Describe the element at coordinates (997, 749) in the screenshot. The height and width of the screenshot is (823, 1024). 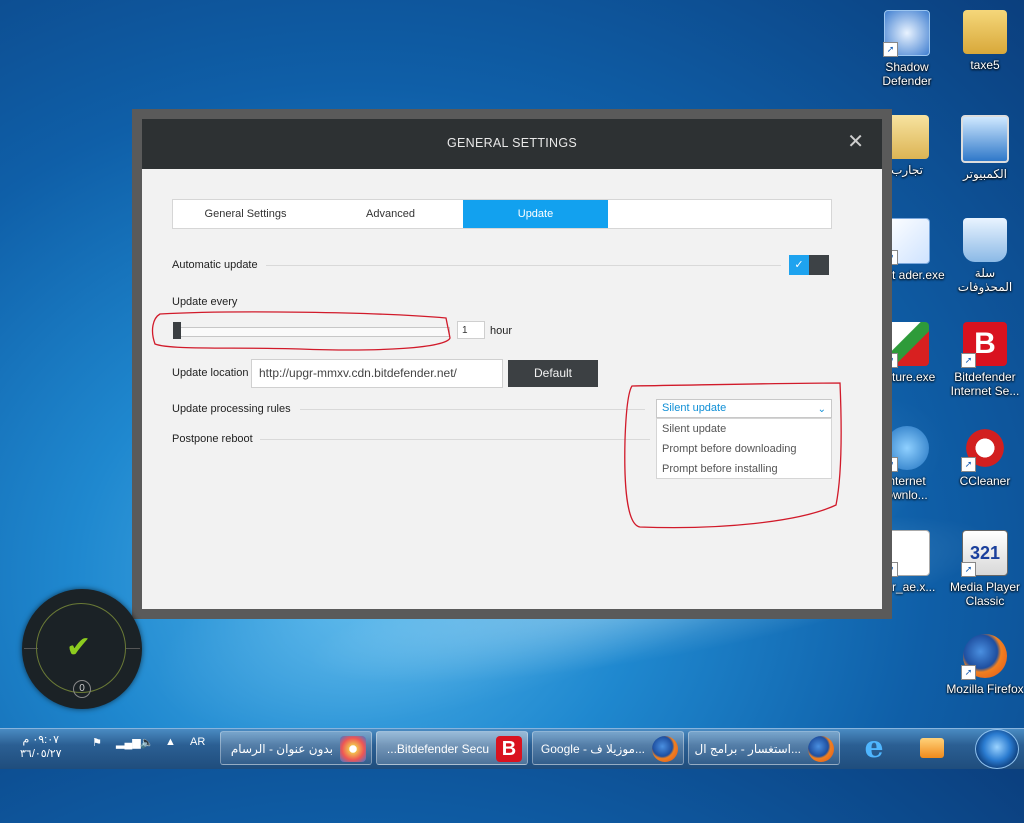
I see `start-button` at that location.